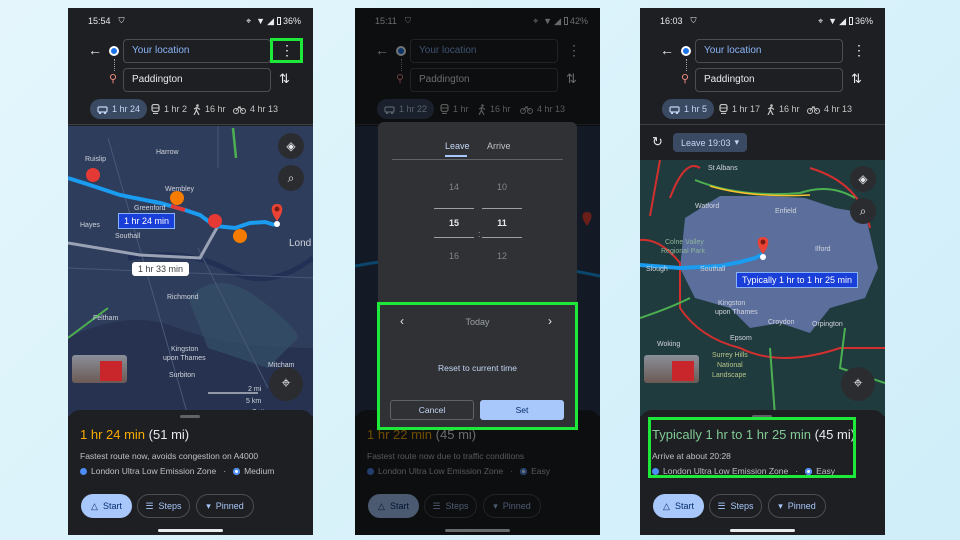 The height and width of the screenshot is (540, 960). I want to click on map-label: St Albans, so click(723, 168).